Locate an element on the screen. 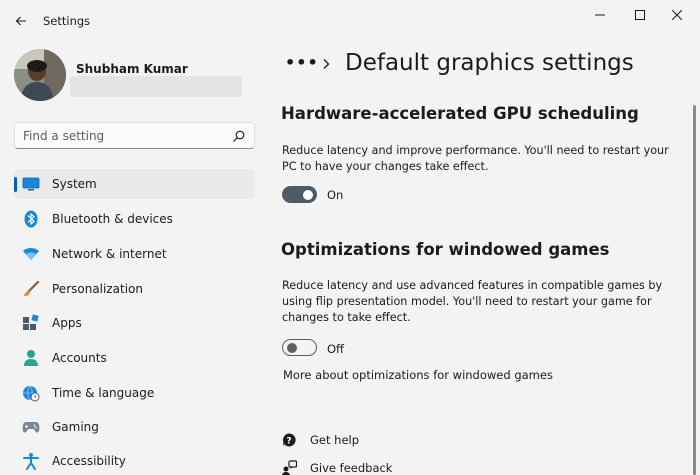 The image size is (700, 475). gpu-scheduling-toggle-state: On is located at coordinates (335, 195).